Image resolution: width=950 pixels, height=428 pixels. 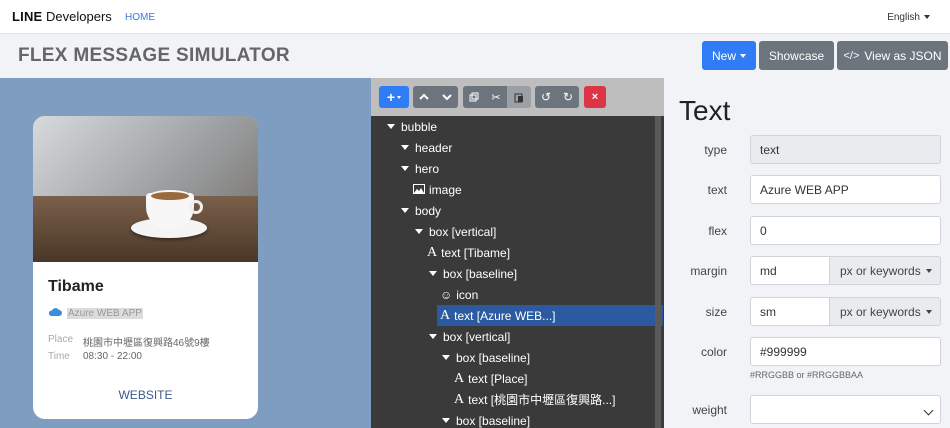 I want to click on place-label: Place, so click(x=61, y=339).